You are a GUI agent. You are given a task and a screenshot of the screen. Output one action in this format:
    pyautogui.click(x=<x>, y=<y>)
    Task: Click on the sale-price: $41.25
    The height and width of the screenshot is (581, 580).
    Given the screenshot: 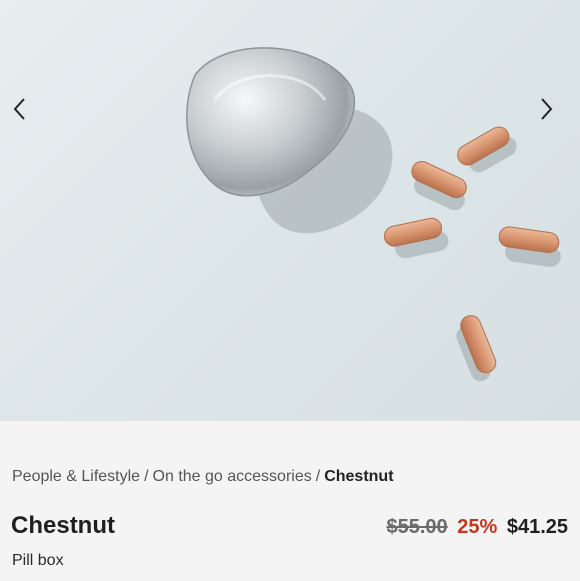 What is the action you would take?
    pyautogui.click(x=537, y=527)
    